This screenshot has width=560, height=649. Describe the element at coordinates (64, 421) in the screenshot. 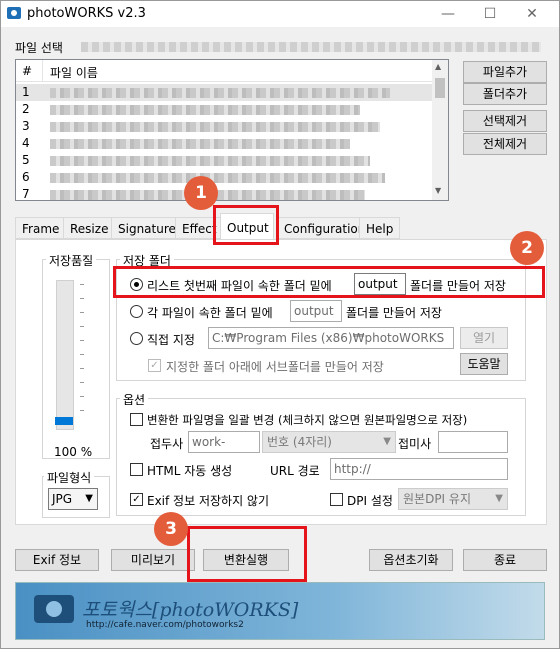

I see `quality-slider-thumb` at that location.